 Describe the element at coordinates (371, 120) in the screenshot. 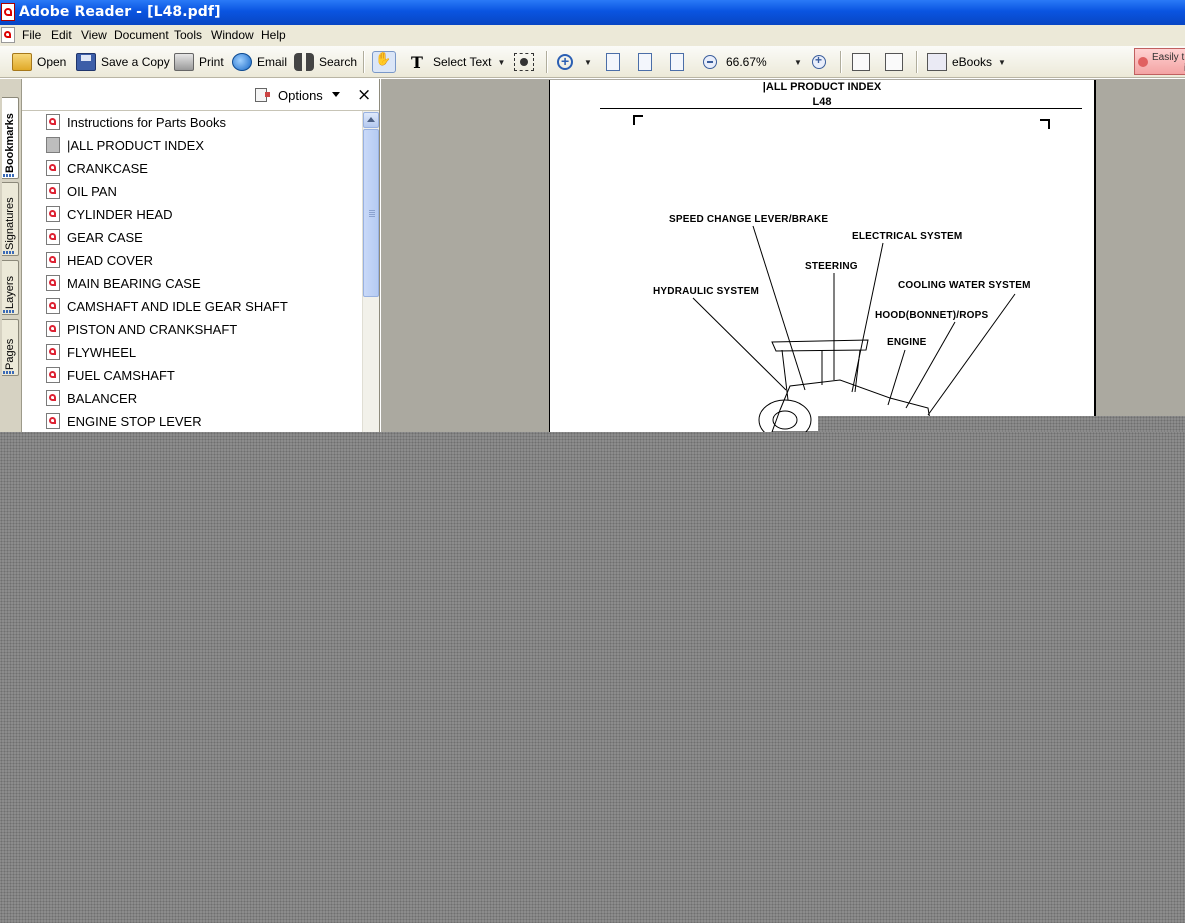

I see `scroll-up-arrow-icon` at that location.